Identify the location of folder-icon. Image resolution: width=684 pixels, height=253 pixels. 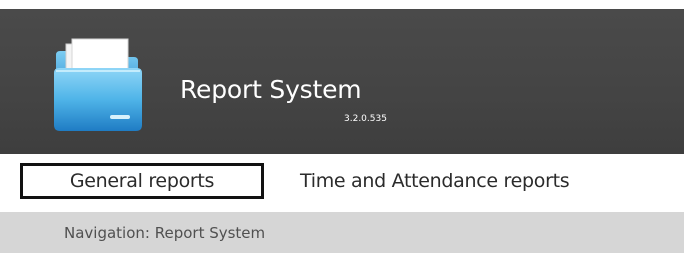
(98, 84).